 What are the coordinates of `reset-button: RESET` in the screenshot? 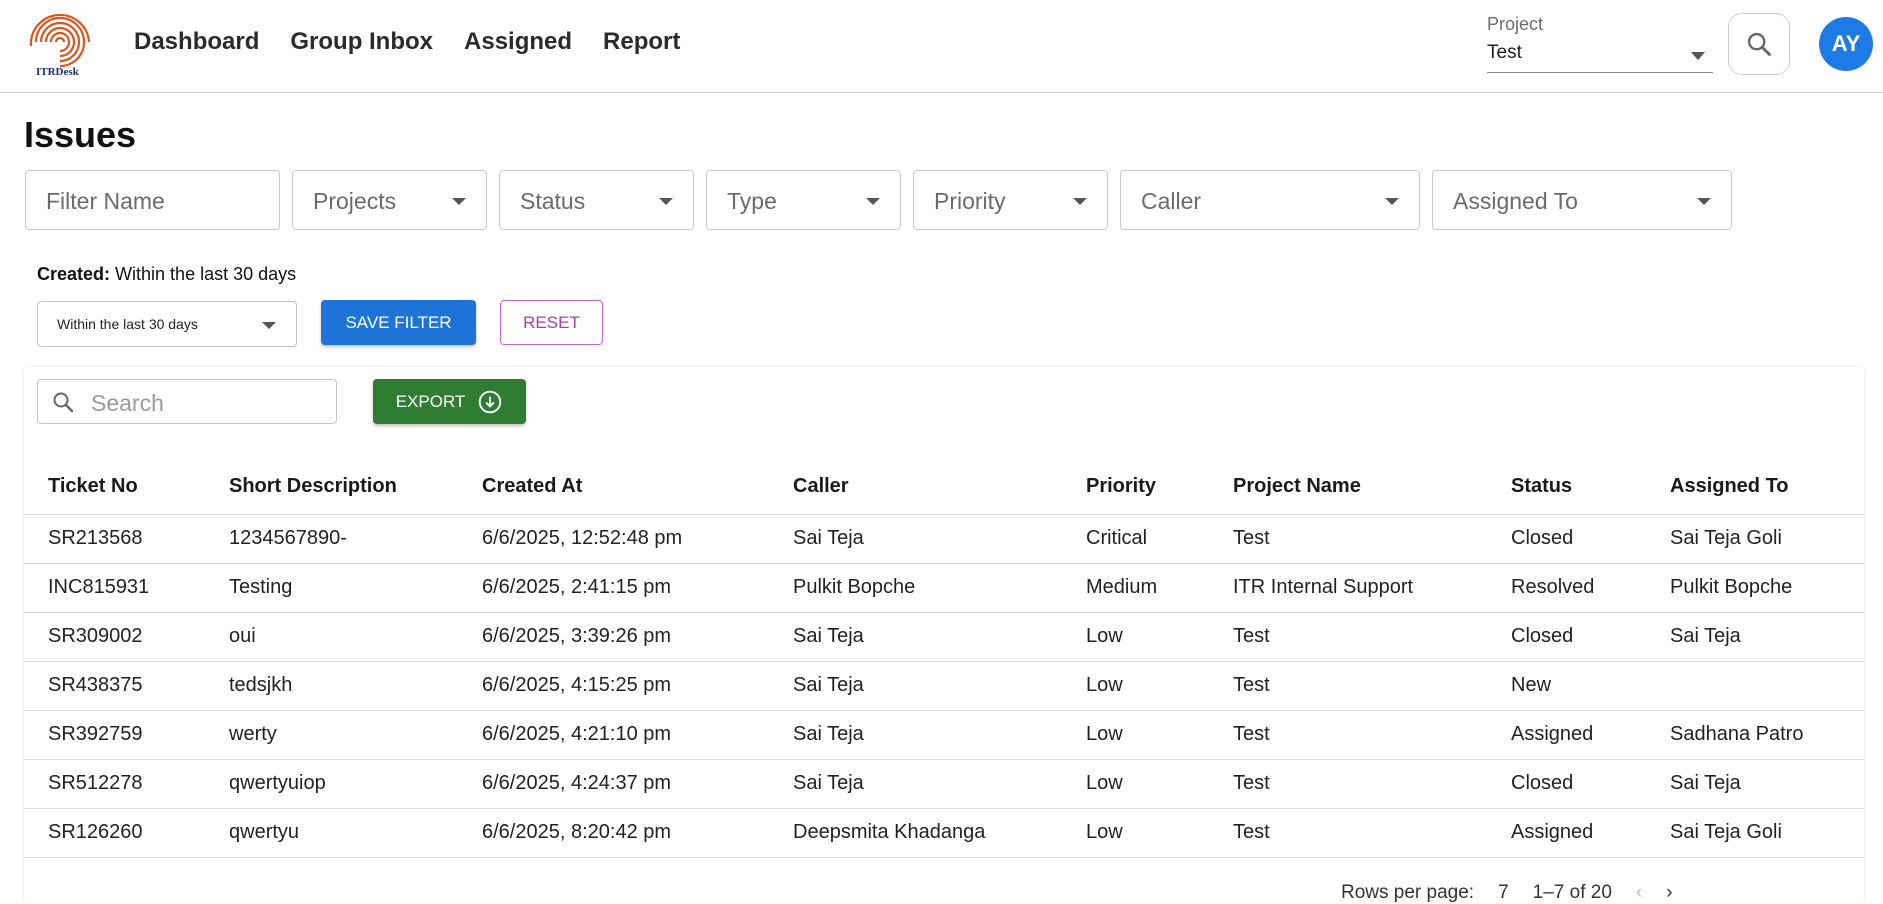 It's located at (551, 322).